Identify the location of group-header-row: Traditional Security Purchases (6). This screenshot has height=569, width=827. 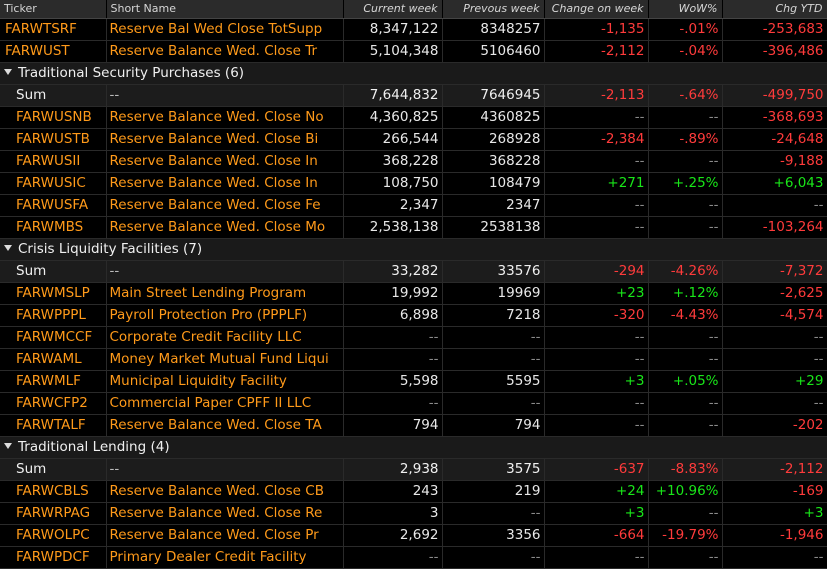
(413, 73).